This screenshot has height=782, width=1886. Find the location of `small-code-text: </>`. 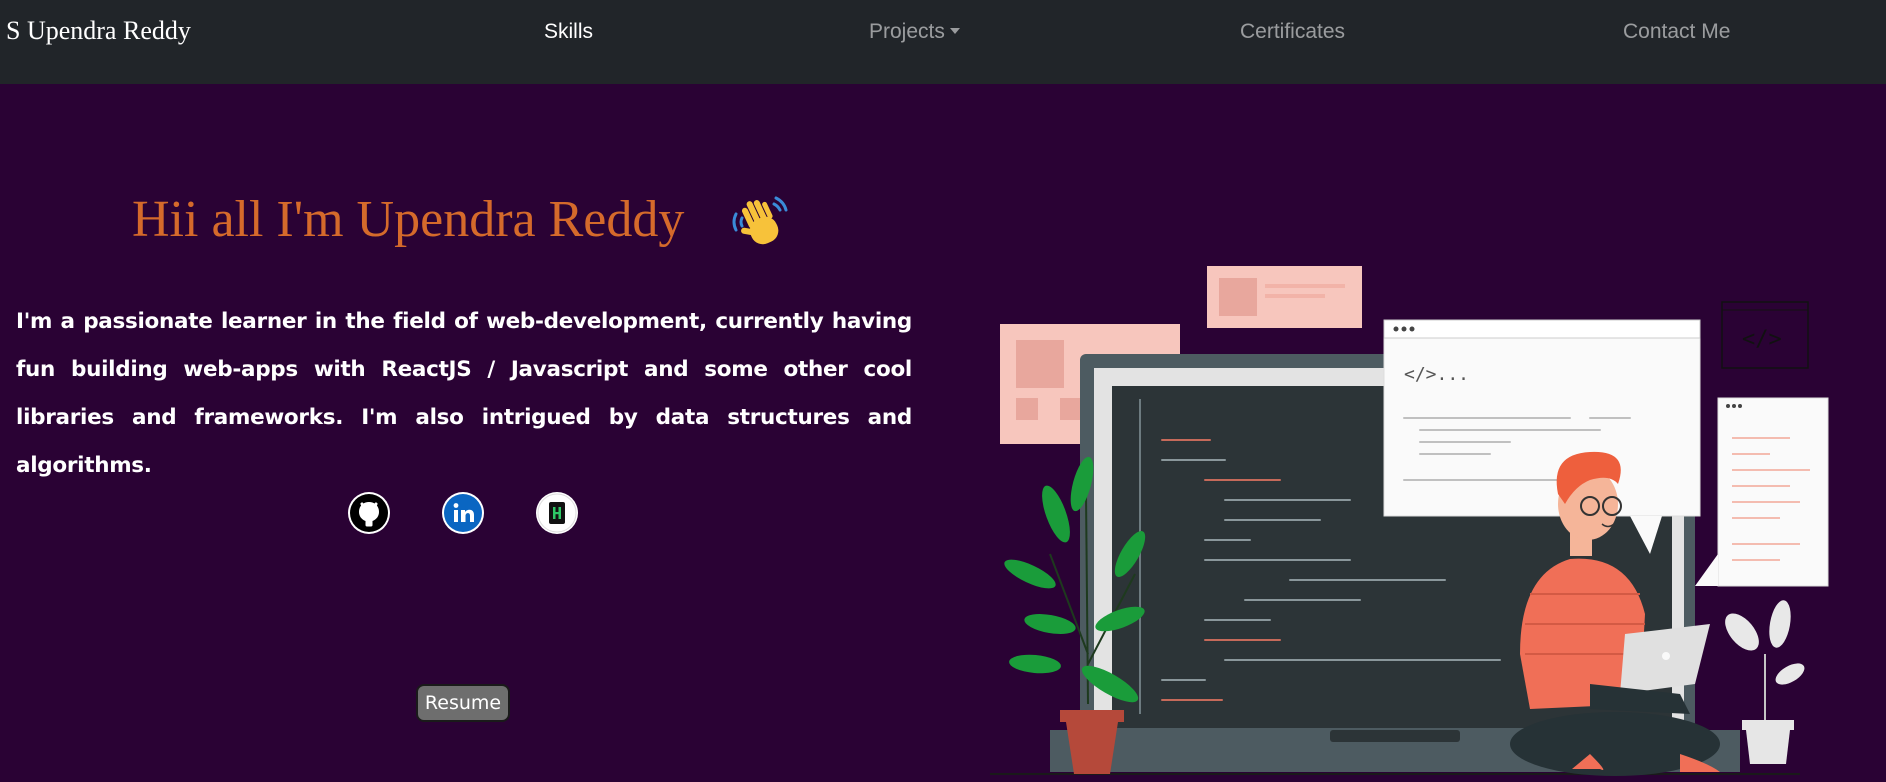

small-code-text: </> is located at coordinates (1762, 339).